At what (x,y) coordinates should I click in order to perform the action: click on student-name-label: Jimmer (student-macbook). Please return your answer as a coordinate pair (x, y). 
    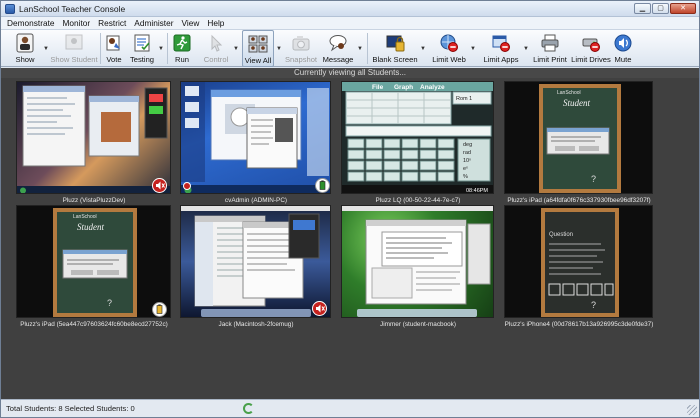
    Looking at the image, I should click on (418, 324).